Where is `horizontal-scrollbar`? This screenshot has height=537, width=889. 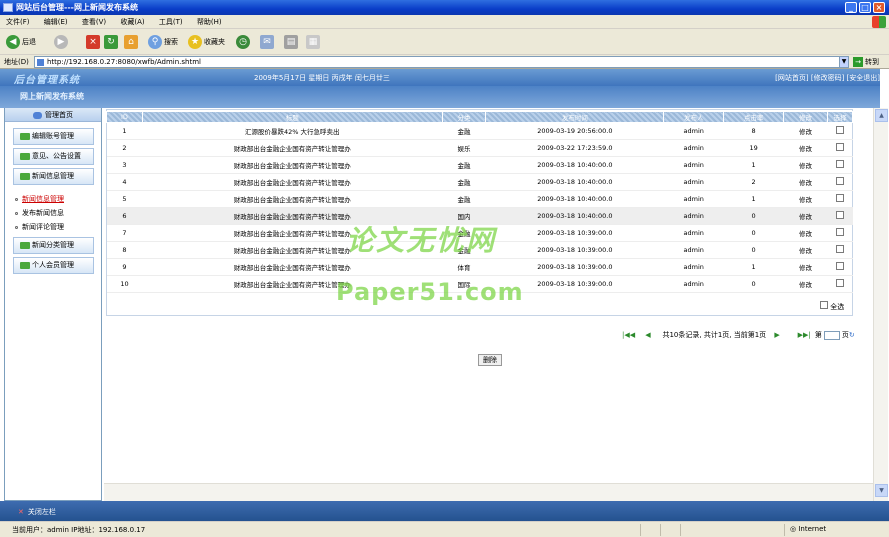
horizontal-scrollbar is located at coordinates (488, 492).